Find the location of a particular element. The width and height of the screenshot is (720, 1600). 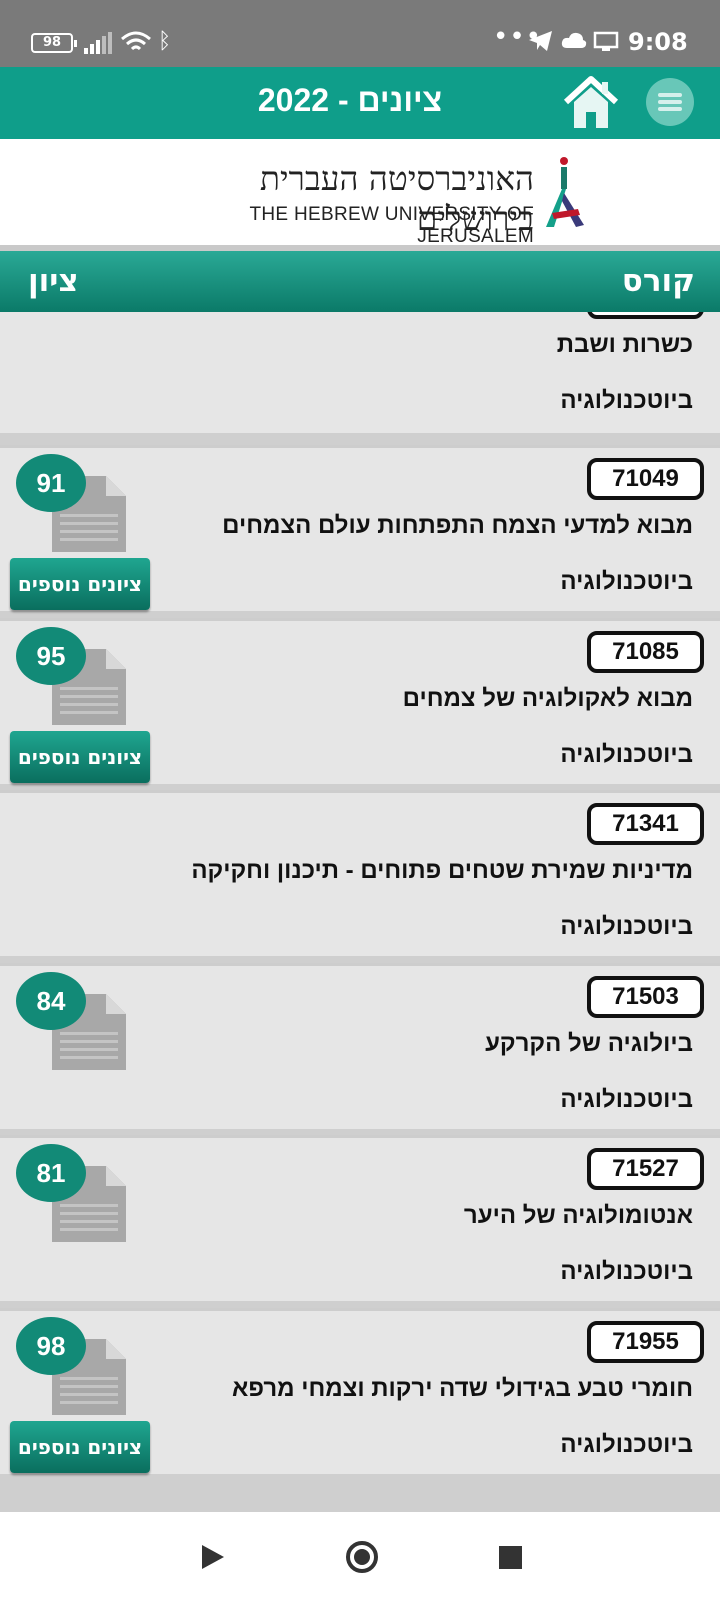

course-code: 71341 is located at coordinates (645, 824).